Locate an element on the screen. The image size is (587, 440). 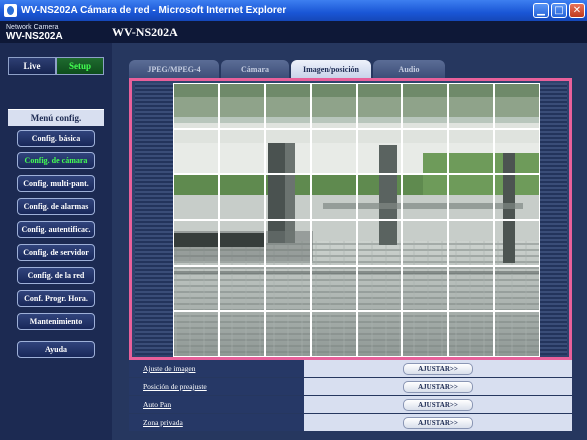
settings-row-auto-pan: Auto Pan AJUSTAR>> is located at coordinates (350, 405).